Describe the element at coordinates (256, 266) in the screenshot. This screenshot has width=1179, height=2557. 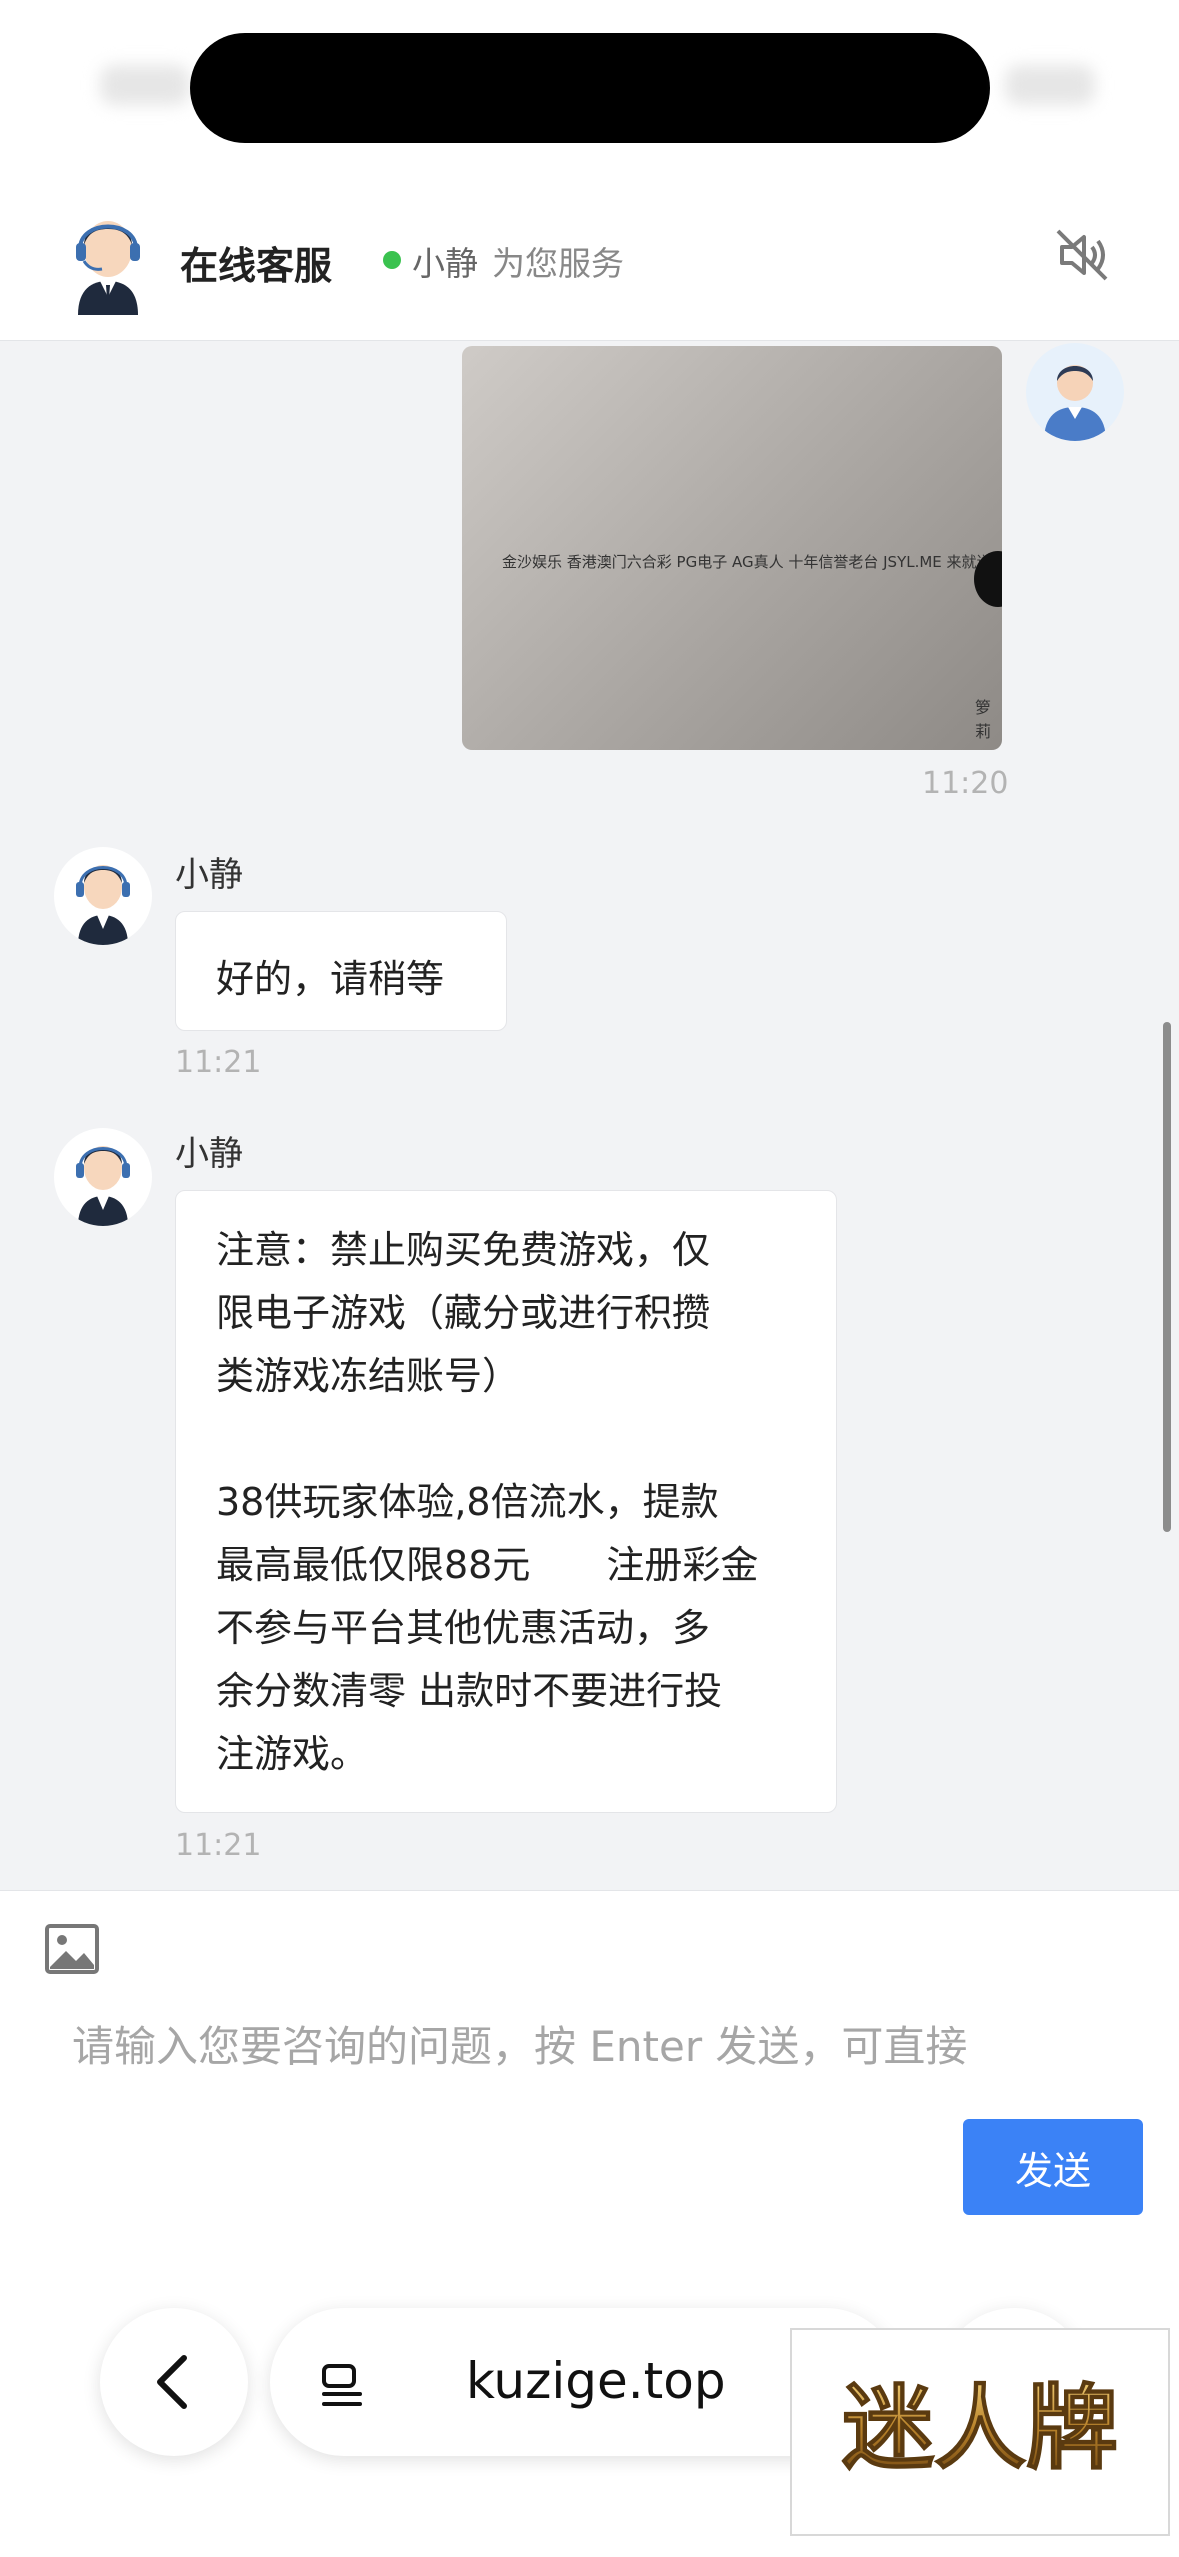
I see `page-title: 在线客服` at that location.